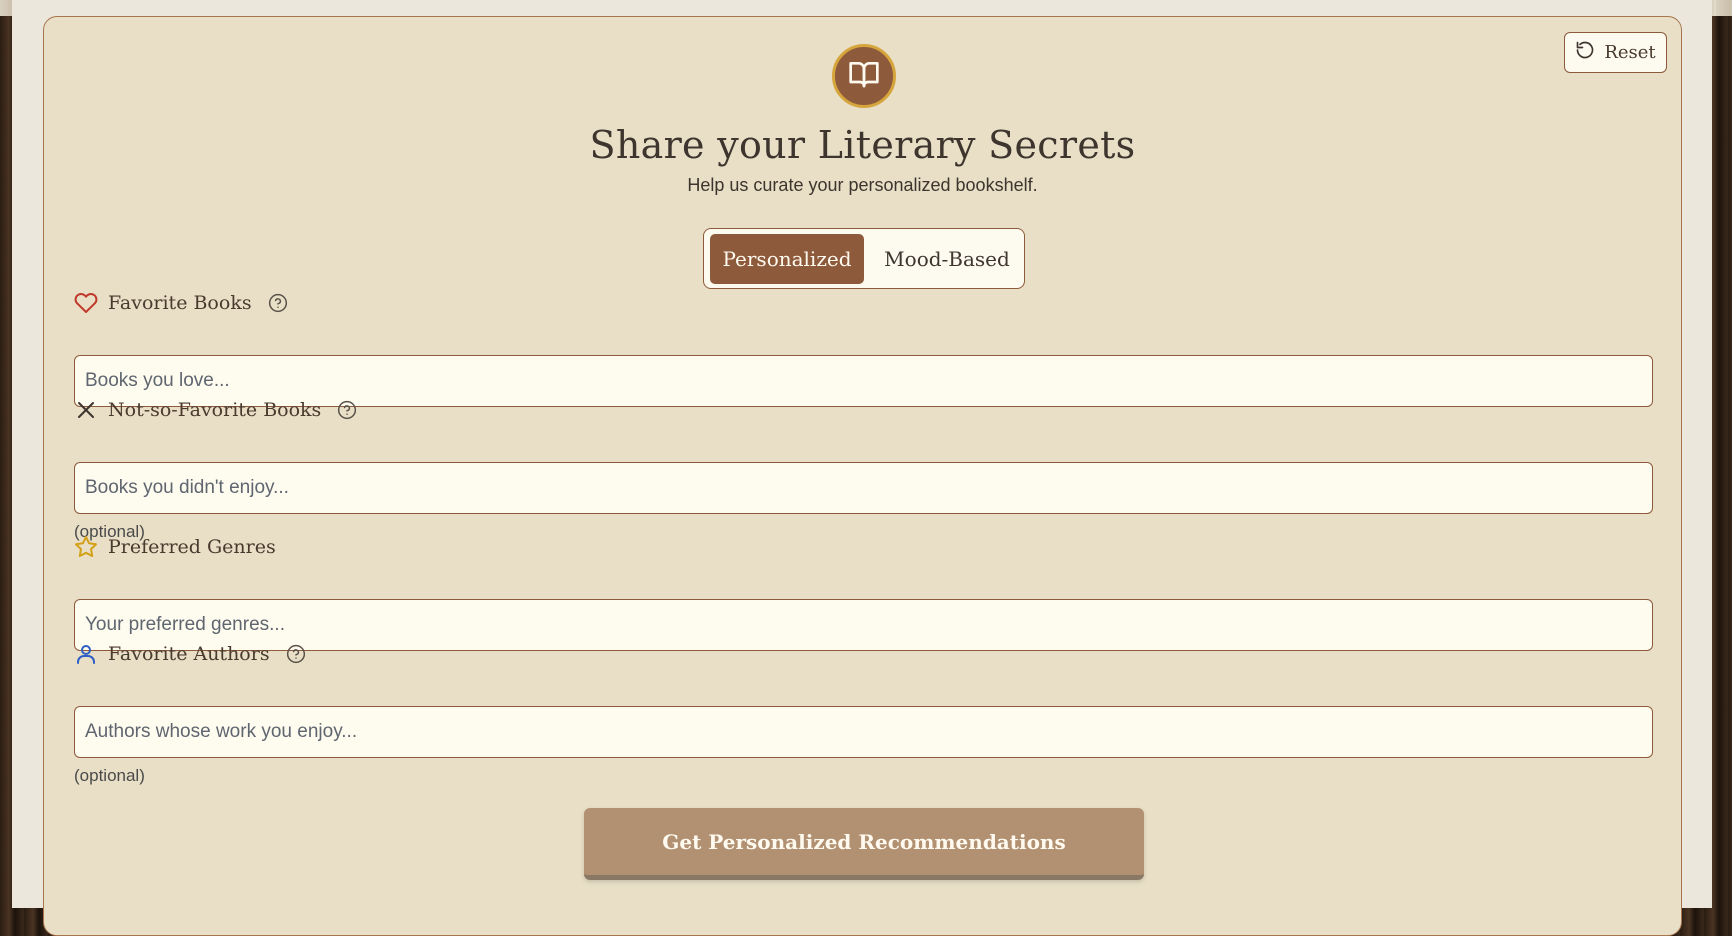 The width and height of the screenshot is (1732, 936). I want to click on not-so-favorite-books-label: Not-so-Favorite Books, so click(215, 410).